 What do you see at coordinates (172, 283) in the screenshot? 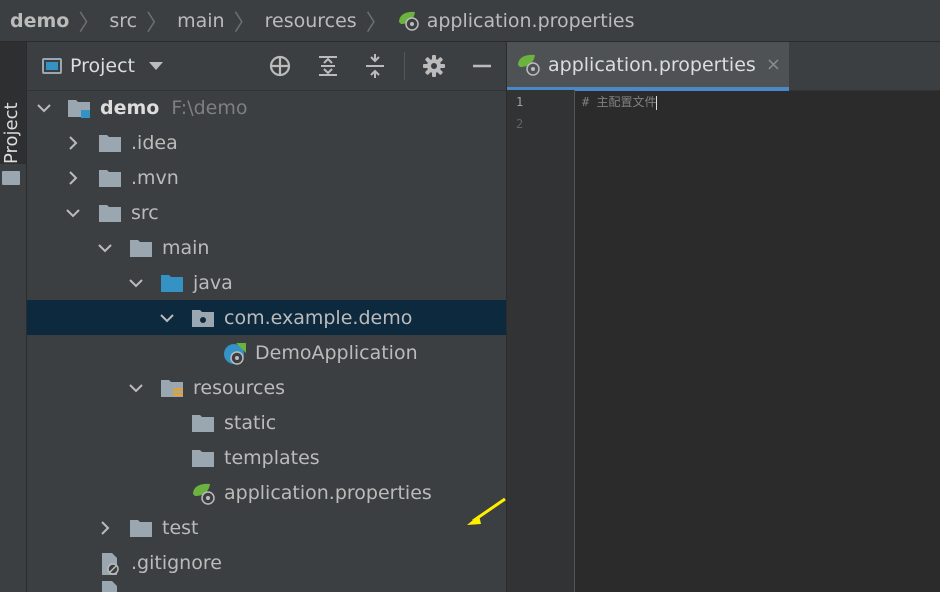
I see `source-folder-icon` at bounding box center [172, 283].